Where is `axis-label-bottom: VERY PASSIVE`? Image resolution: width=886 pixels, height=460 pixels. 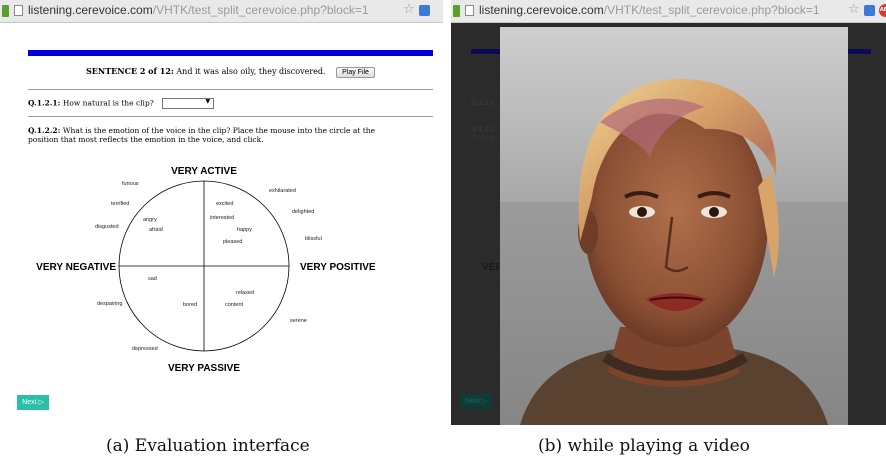
axis-label-bottom: VERY PASSIVE is located at coordinates (204, 368).